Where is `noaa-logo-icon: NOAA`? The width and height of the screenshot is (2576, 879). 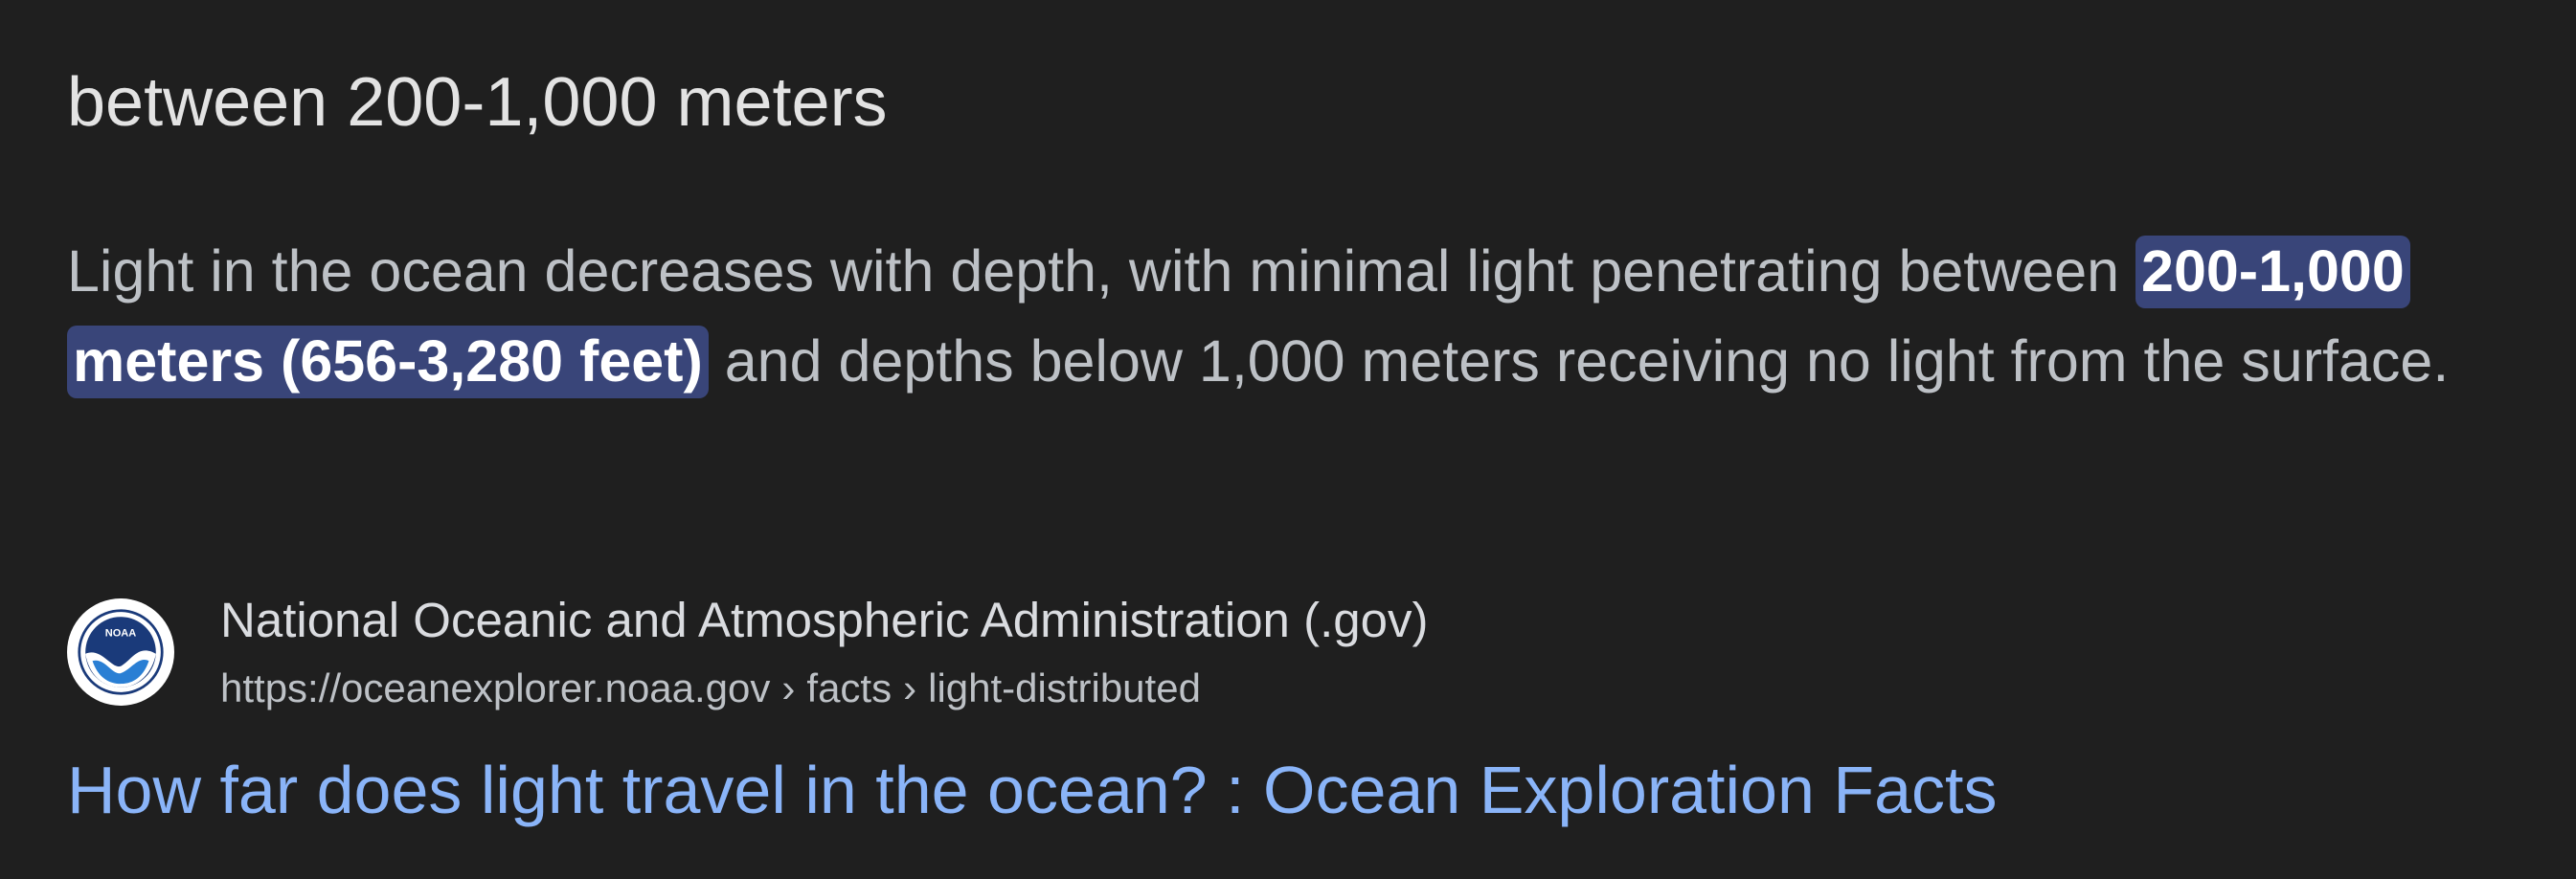 noaa-logo-icon: NOAA is located at coordinates (120, 652).